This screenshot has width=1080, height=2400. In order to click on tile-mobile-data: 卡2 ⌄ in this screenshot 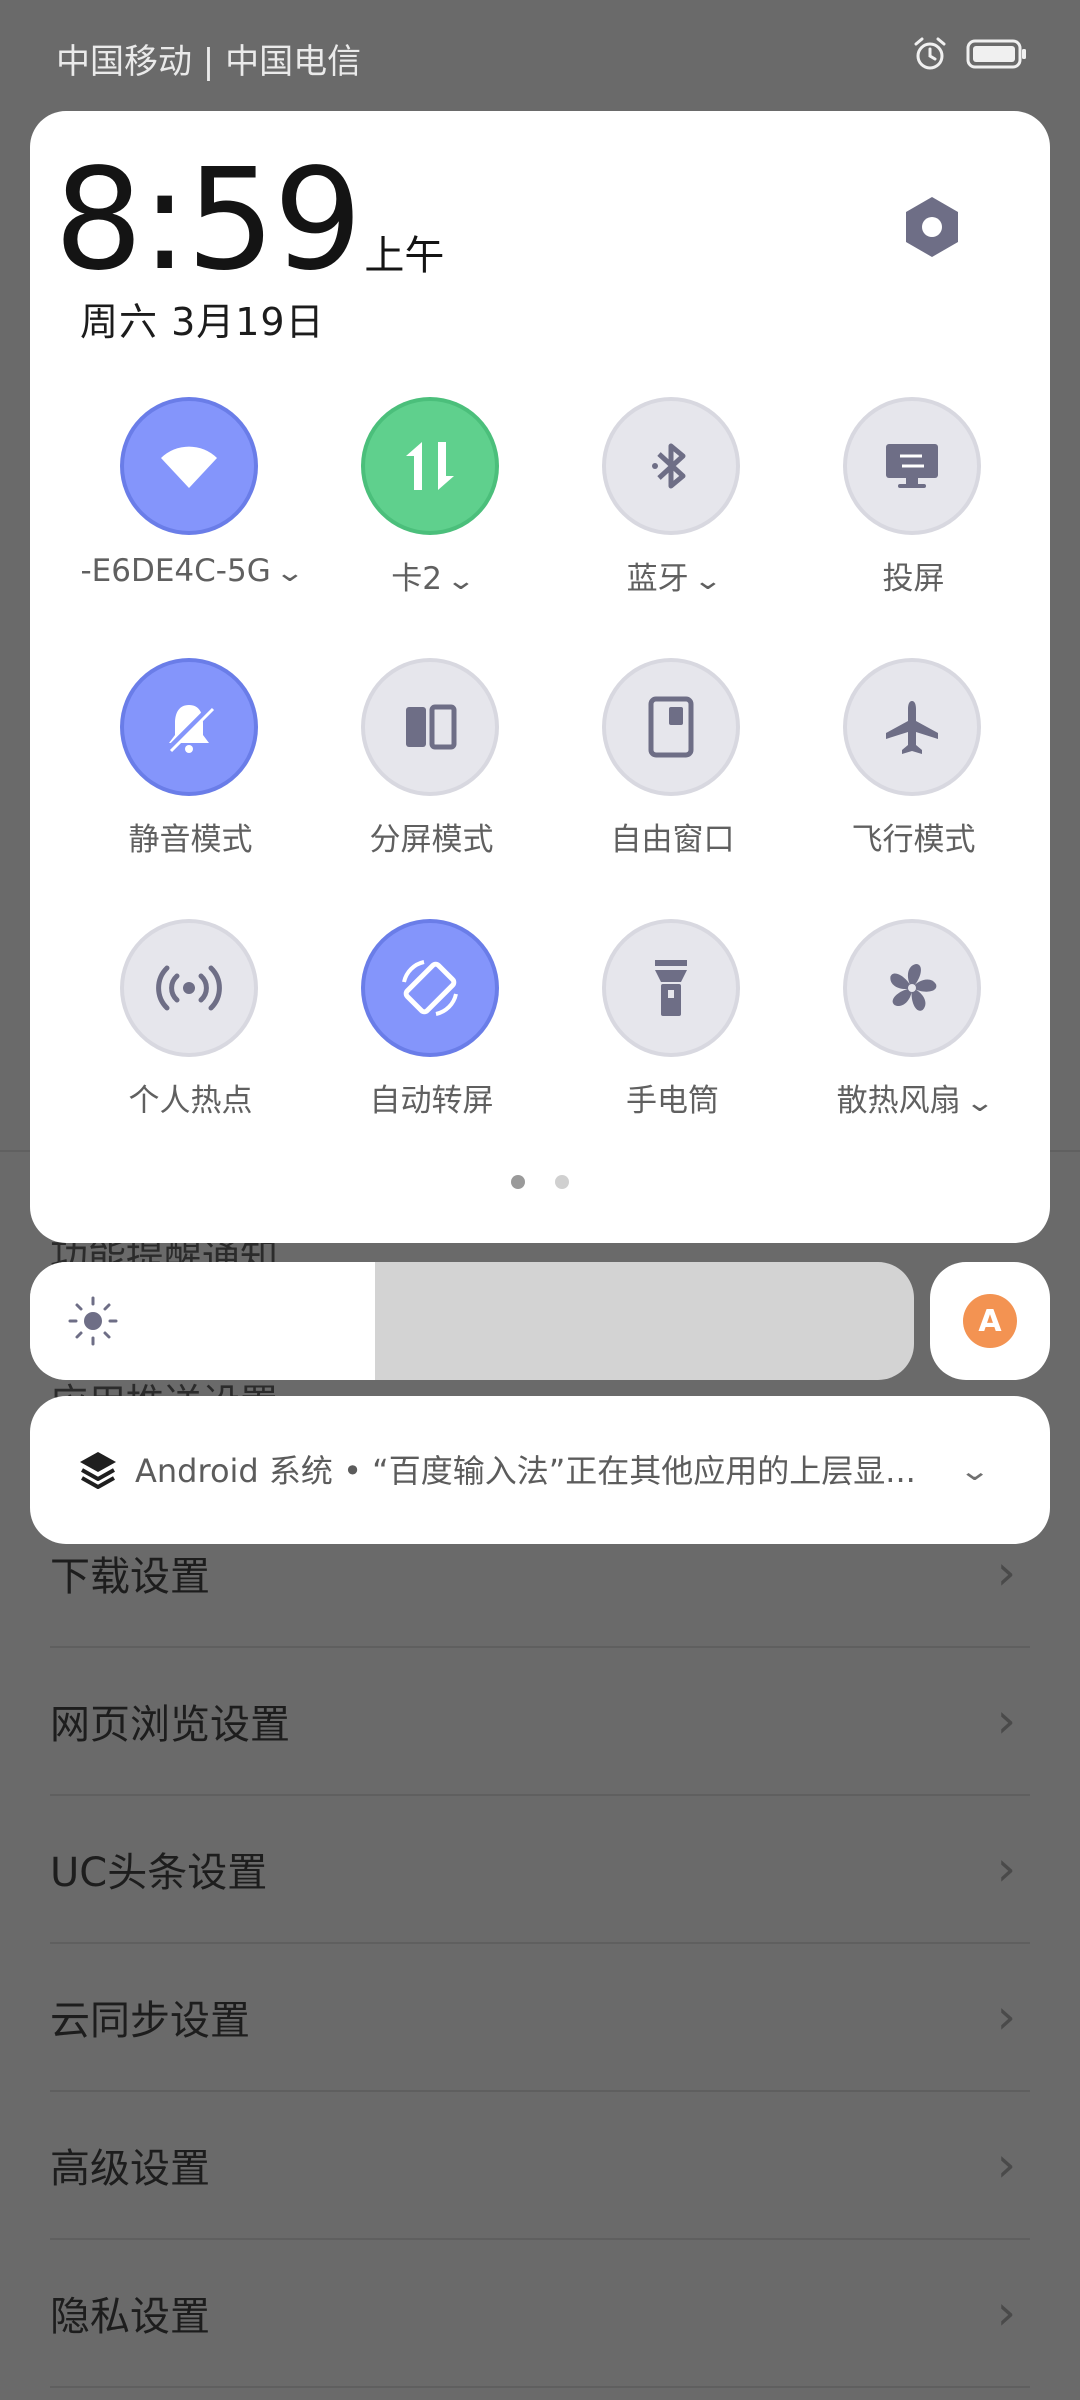, I will do `click(431, 516)`.